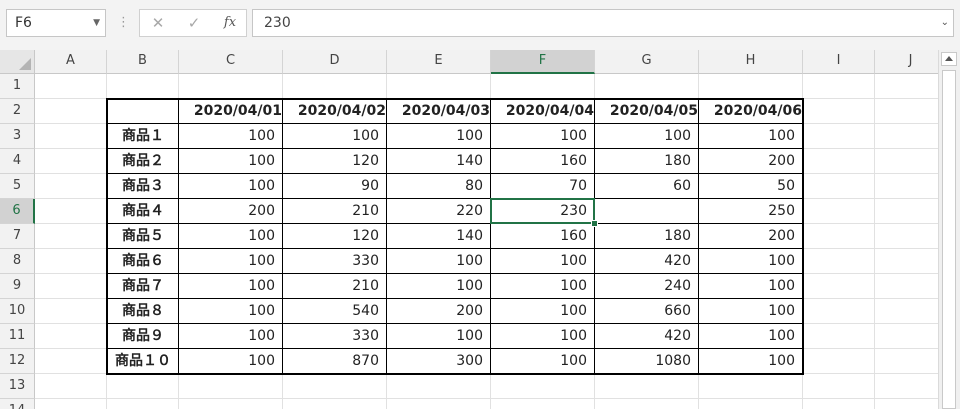  Describe the element at coordinates (647, 62) in the screenshot. I see `column-header-g: G` at that location.